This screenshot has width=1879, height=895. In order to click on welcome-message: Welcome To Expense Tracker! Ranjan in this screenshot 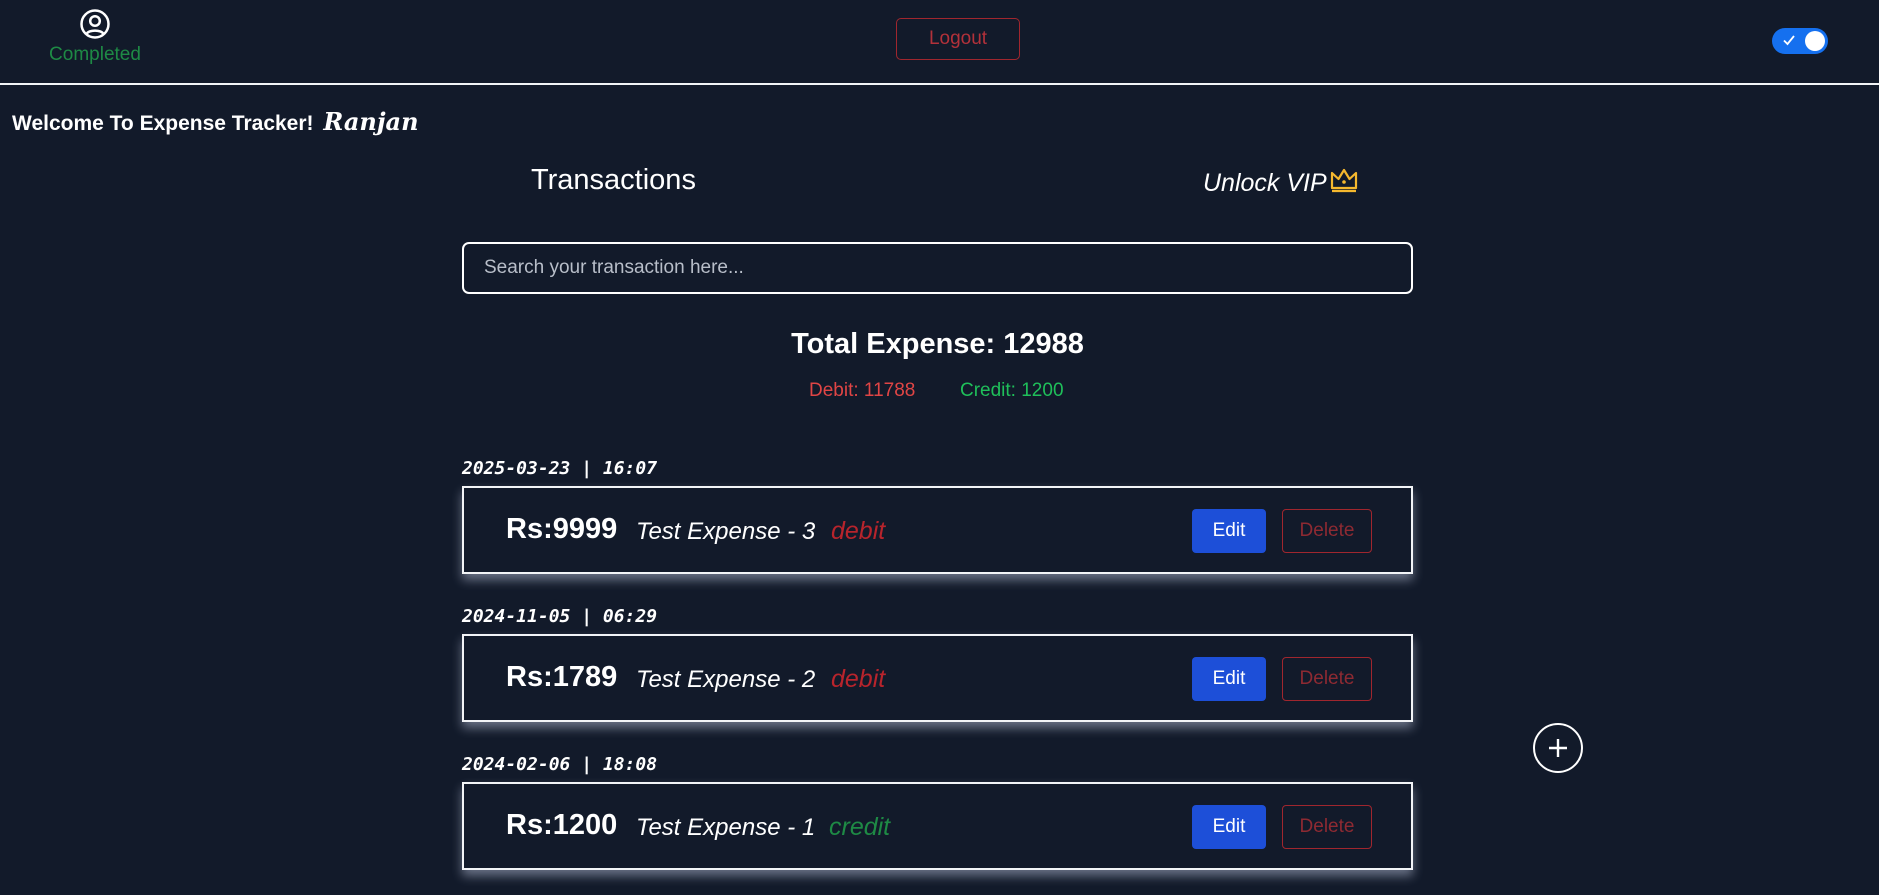, I will do `click(215, 121)`.